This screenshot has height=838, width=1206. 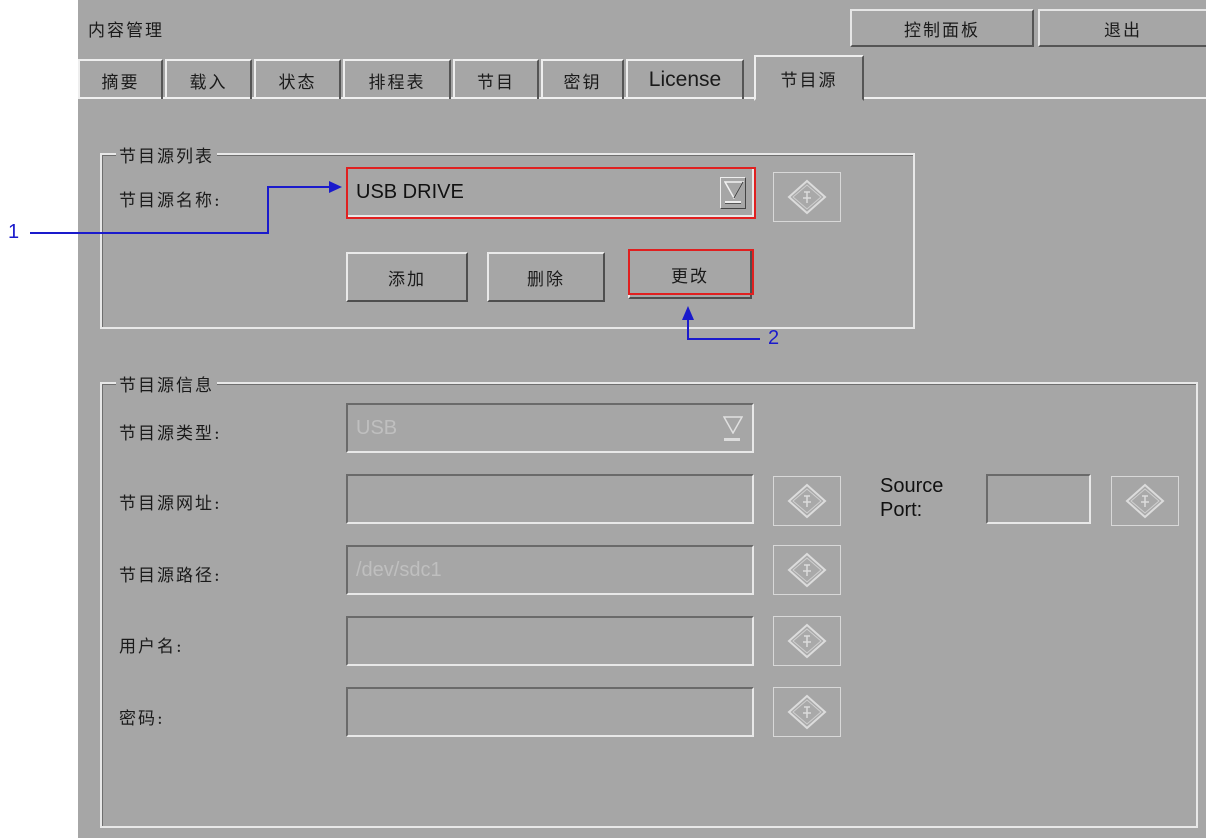 What do you see at coordinates (166, 154) in the screenshot?
I see `source-list-legend: 节目源列表` at bounding box center [166, 154].